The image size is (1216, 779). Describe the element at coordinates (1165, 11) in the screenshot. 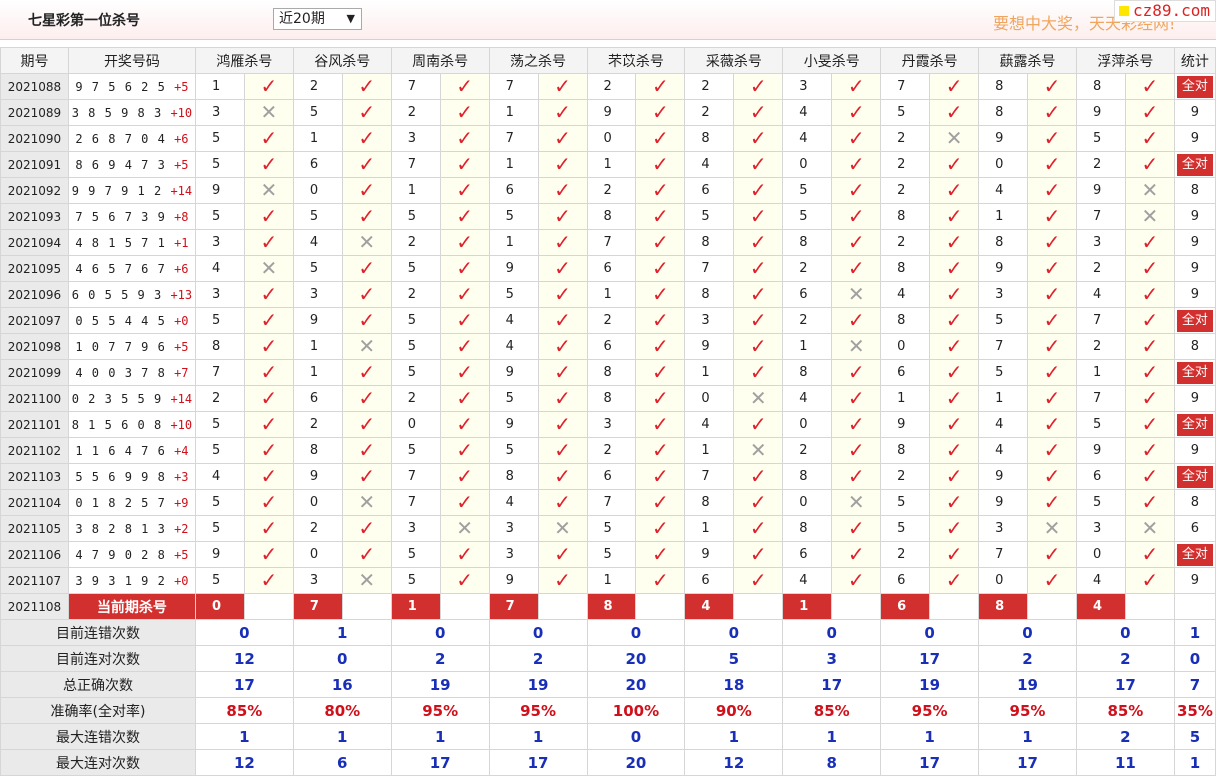

I see `site-logo: cz89.com` at that location.